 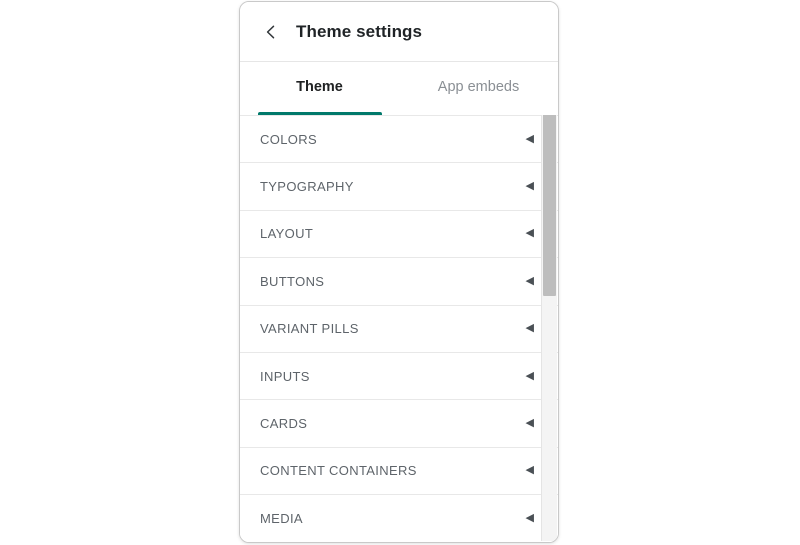 What do you see at coordinates (281, 518) in the screenshot?
I see `list-item-label: MEDIA` at bounding box center [281, 518].